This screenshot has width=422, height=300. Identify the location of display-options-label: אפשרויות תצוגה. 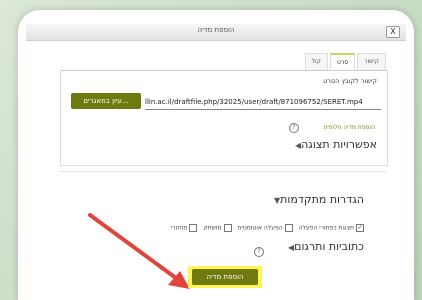
(339, 144).